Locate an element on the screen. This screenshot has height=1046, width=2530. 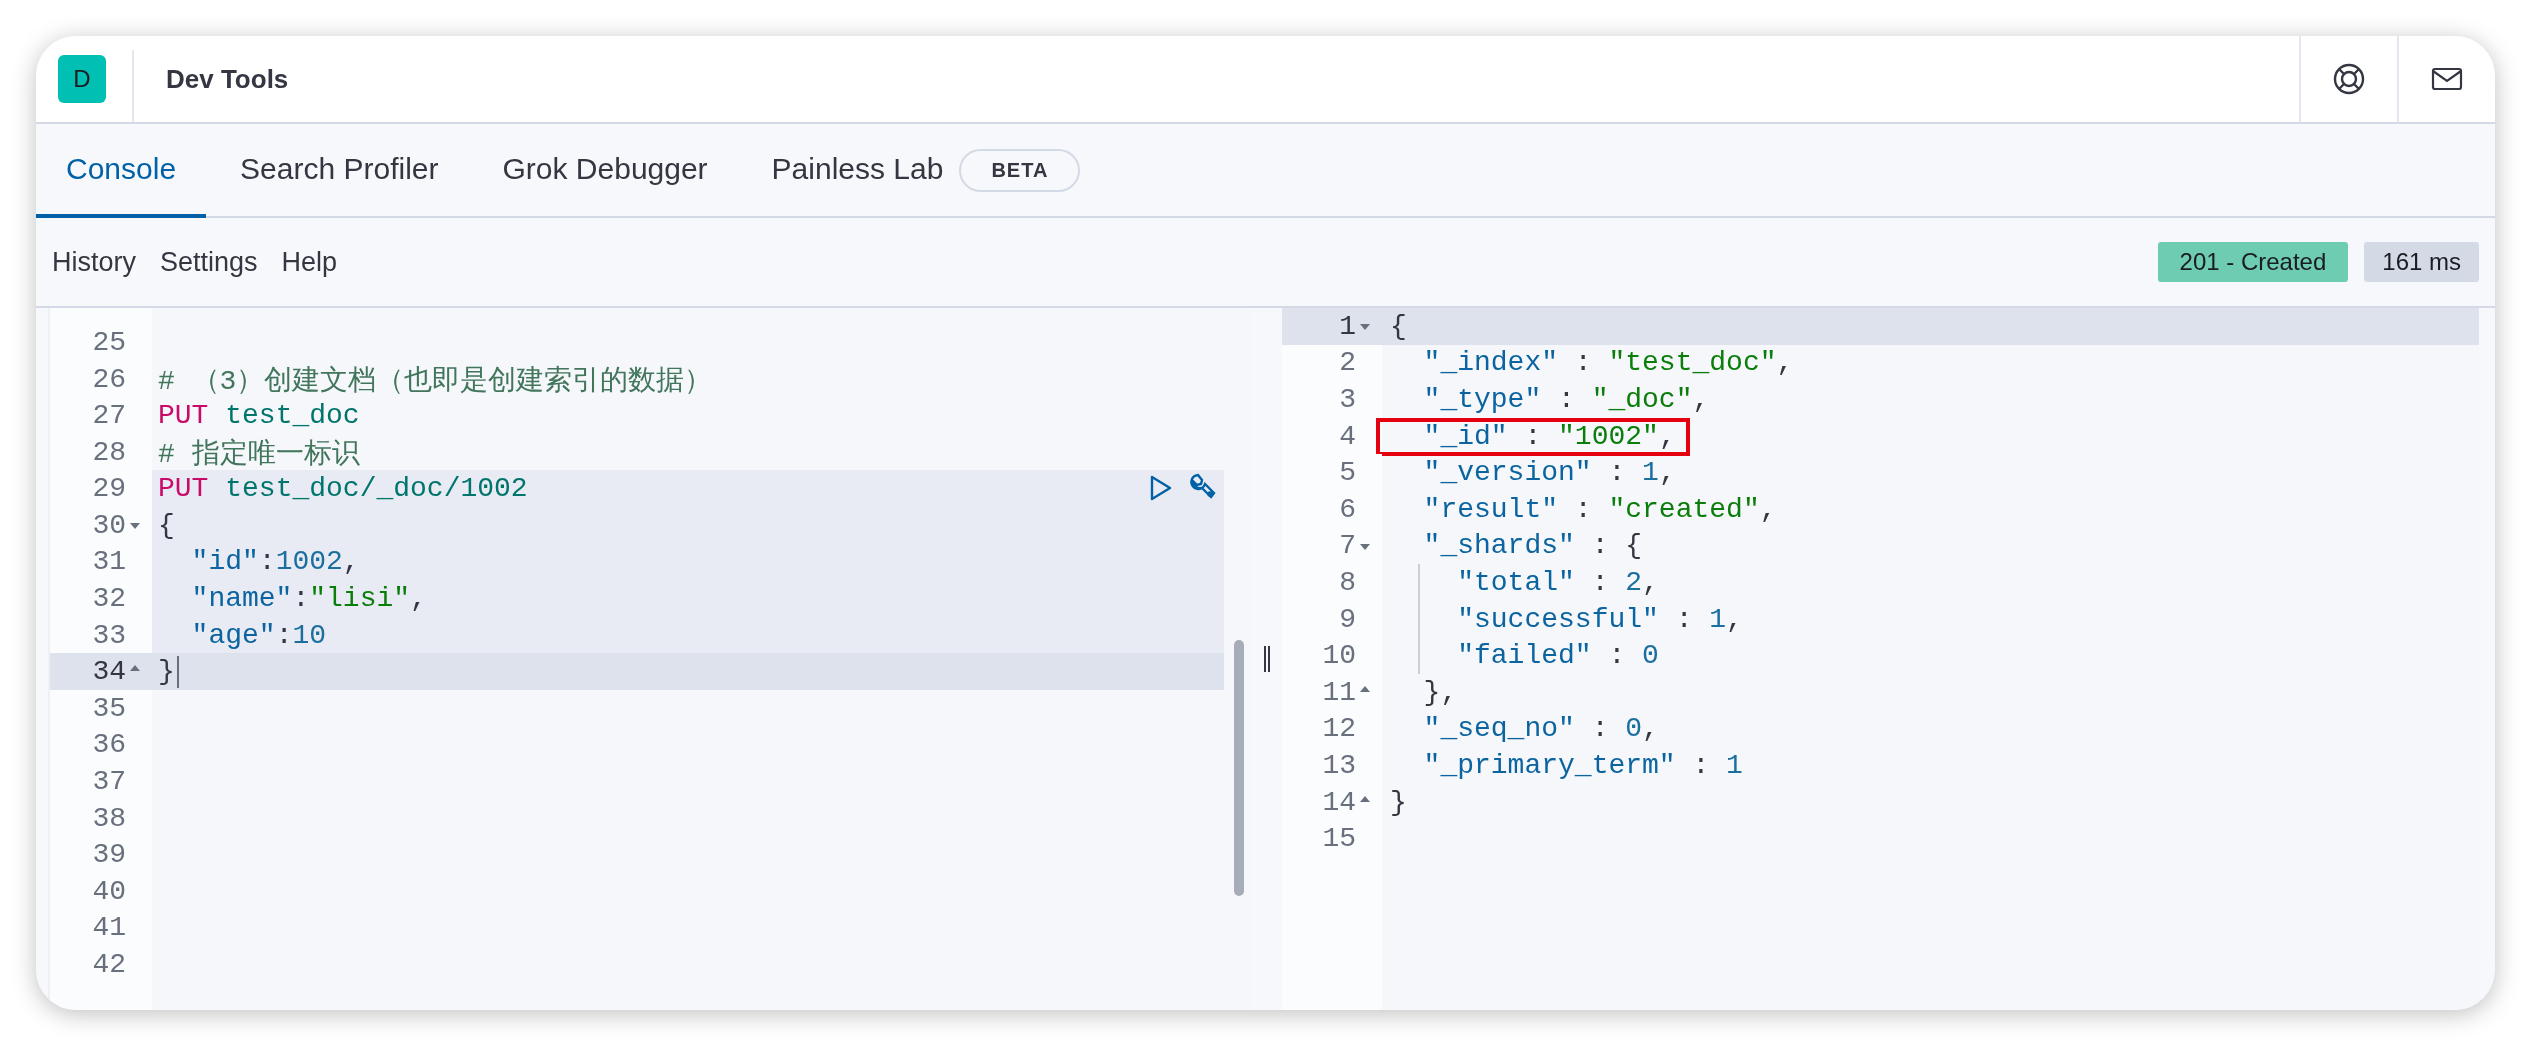
tab: Grok Debugger is located at coordinates (605, 171).